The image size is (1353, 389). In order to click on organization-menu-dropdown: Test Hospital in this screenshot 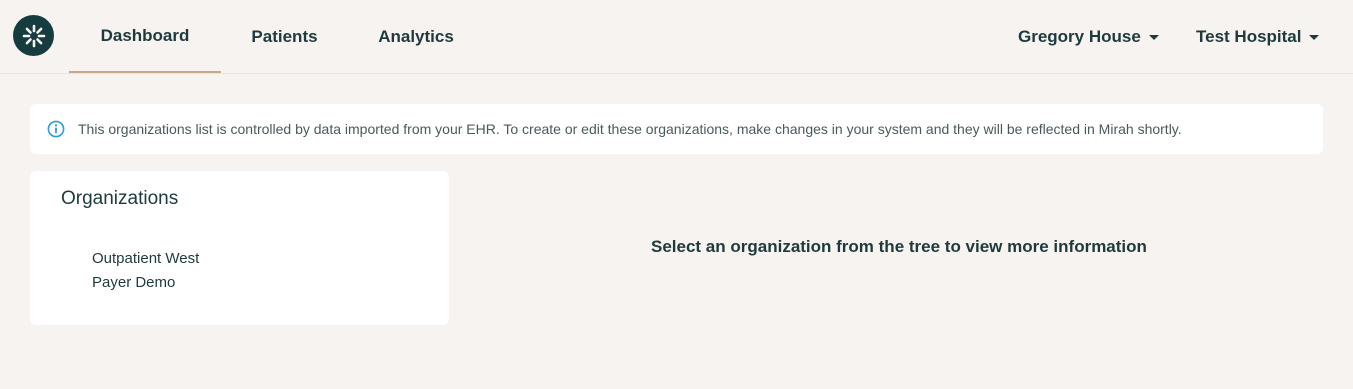, I will do `click(1258, 36)`.